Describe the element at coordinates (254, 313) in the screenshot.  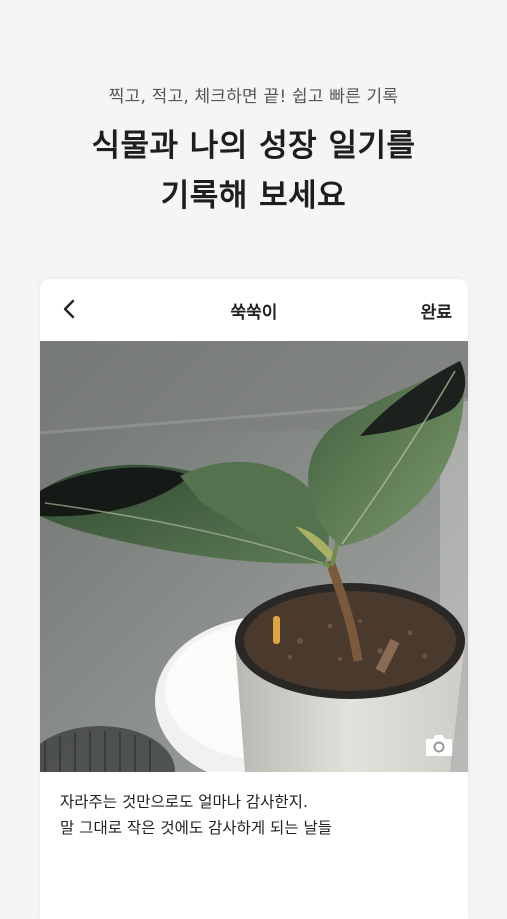
I see `plant-name-title: 쑥쑥이` at that location.